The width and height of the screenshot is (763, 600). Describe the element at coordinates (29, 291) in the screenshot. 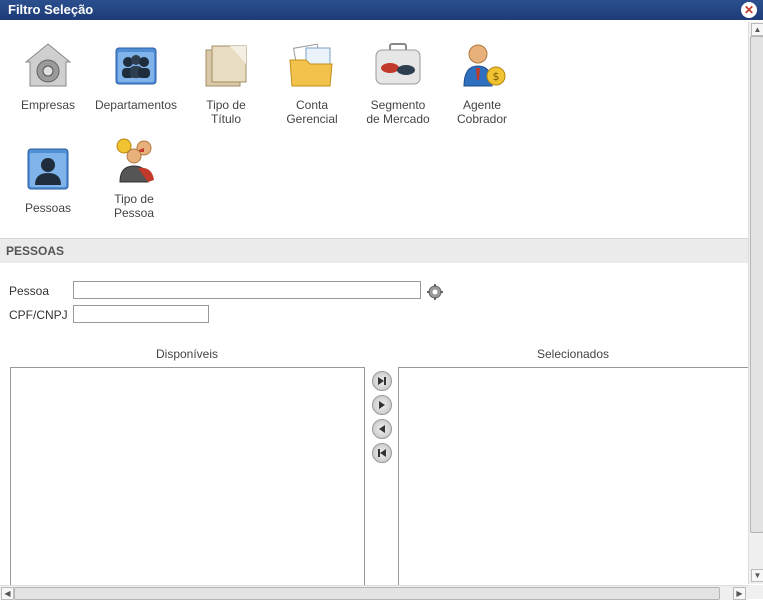

I see `pessoa-label: Pessoa` at that location.